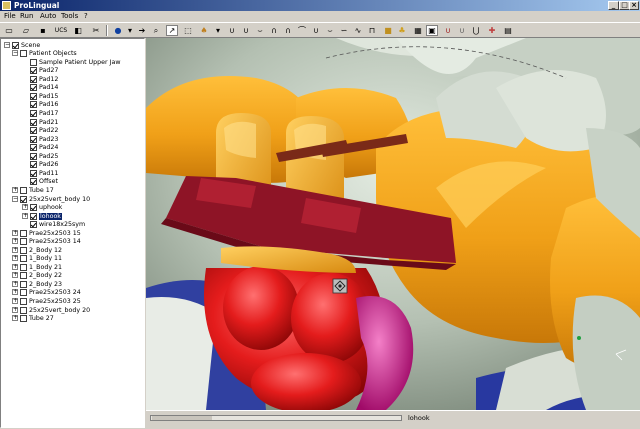 This screenshot has height=429, width=640. I want to click on minimize-button: _, so click(613, 5).